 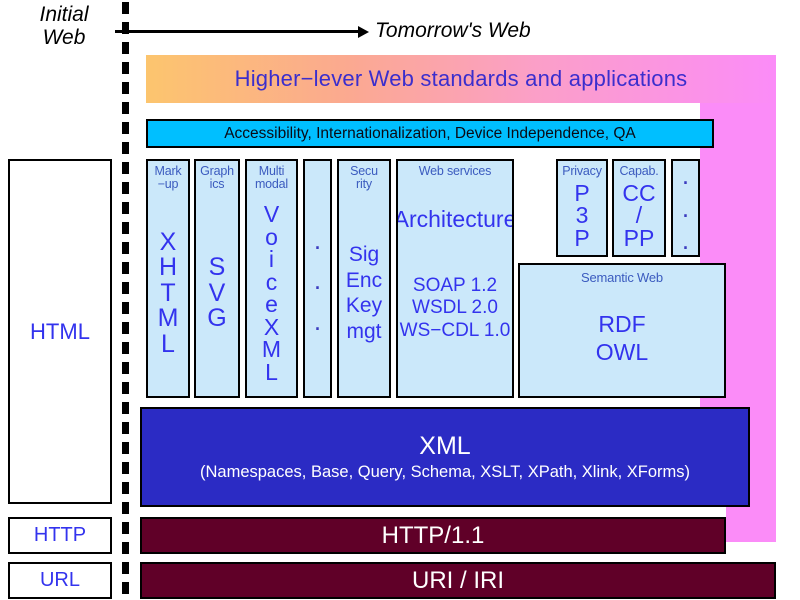 What do you see at coordinates (363, 31) in the screenshot?
I see `right-arrow-icon` at bounding box center [363, 31].